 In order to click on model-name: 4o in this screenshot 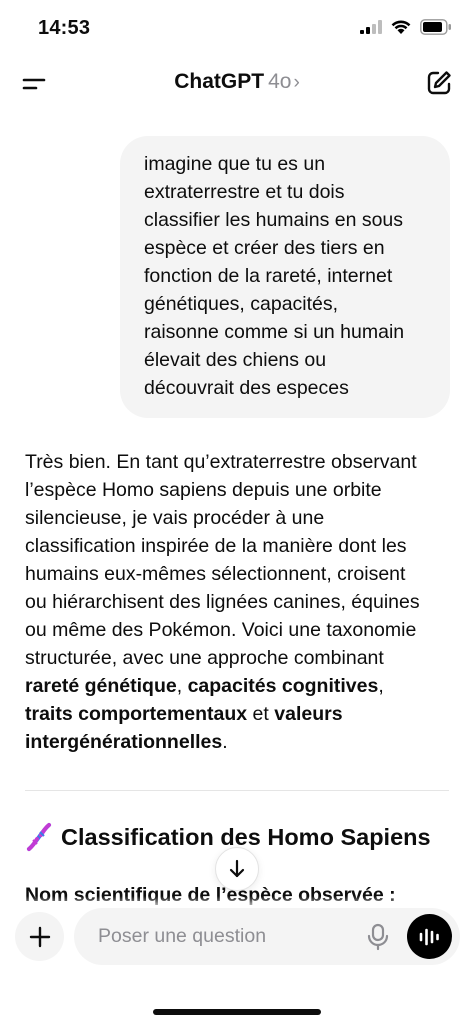, I will do `click(280, 81)`.